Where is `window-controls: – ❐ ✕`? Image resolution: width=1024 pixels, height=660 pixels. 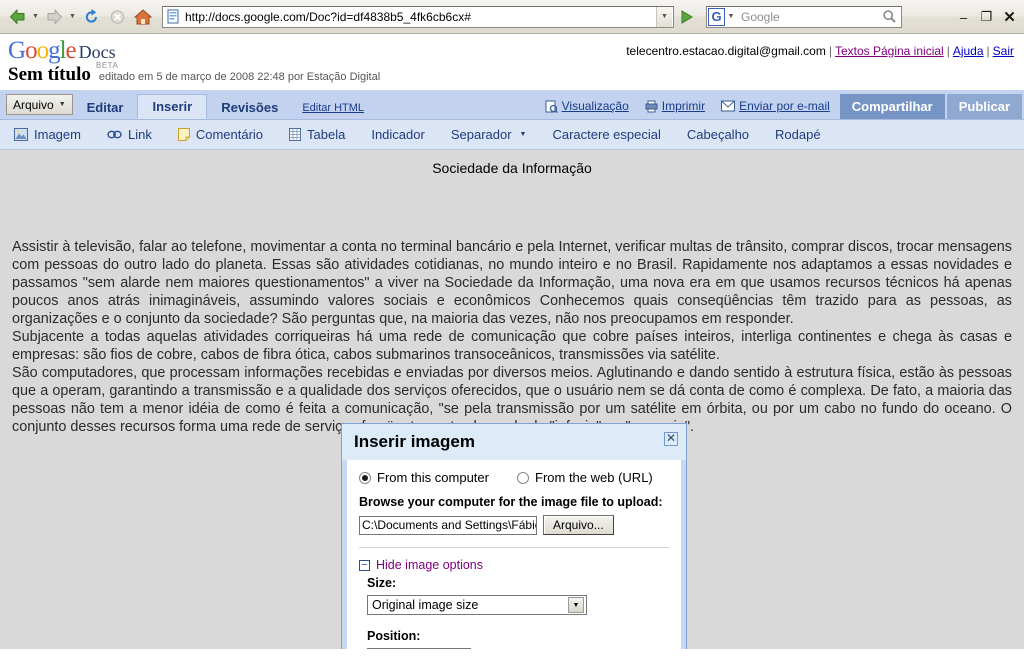
window-controls: – ❐ ✕ is located at coordinates (986, 17).